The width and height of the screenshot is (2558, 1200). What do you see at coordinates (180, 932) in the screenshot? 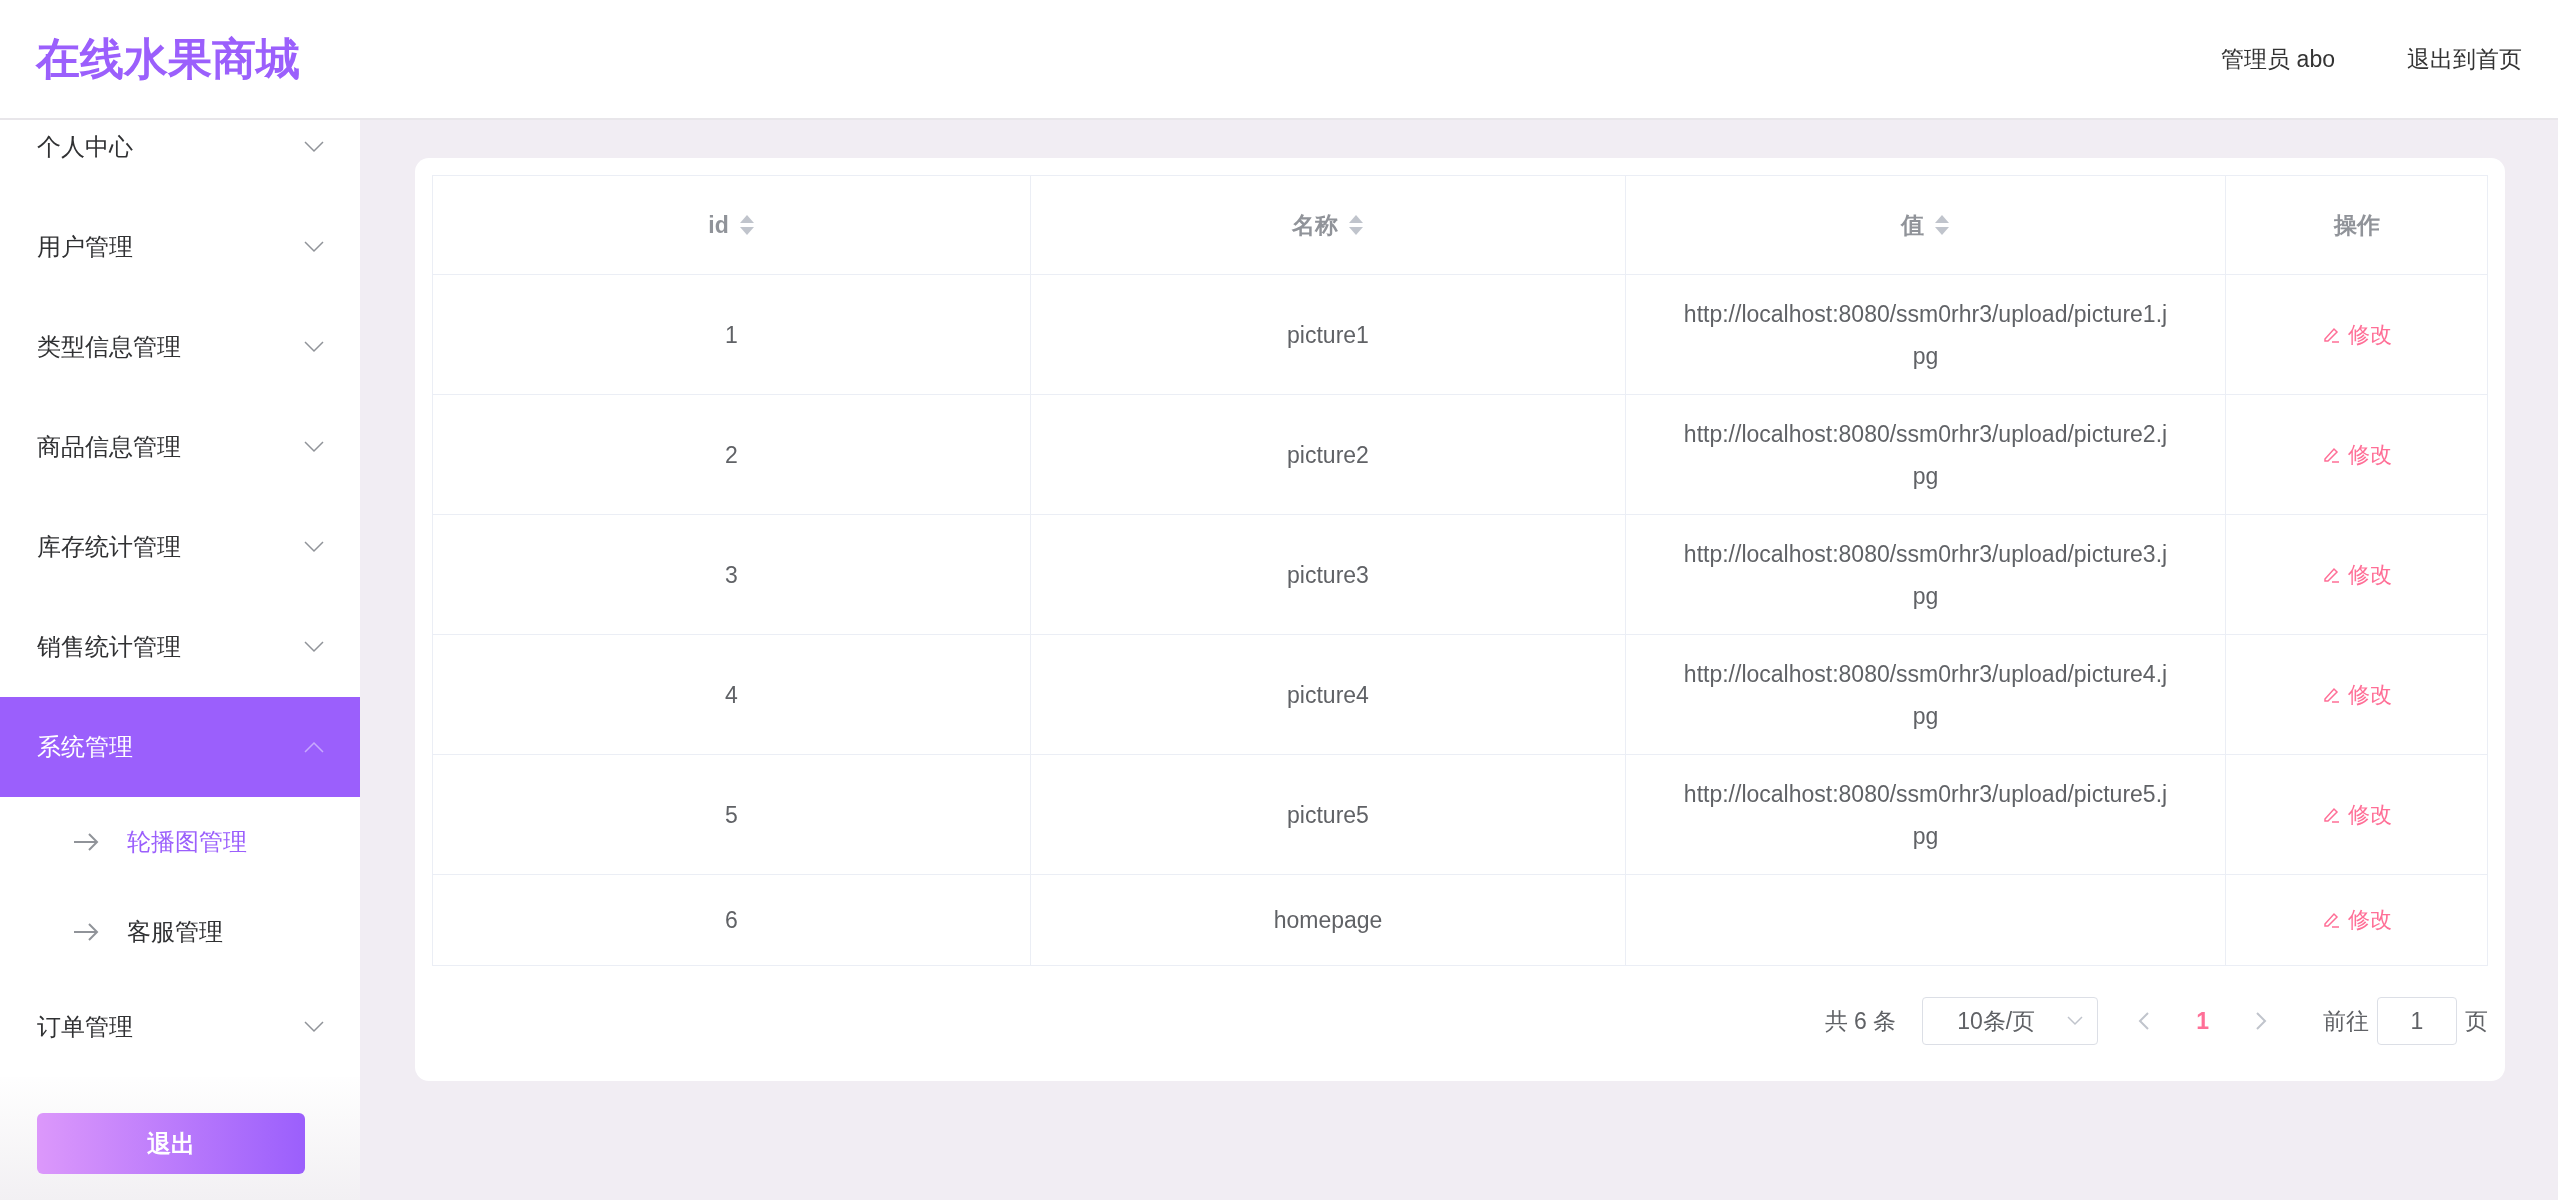
I see `submenu-item: 客服管理` at bounding box center [180, 932].